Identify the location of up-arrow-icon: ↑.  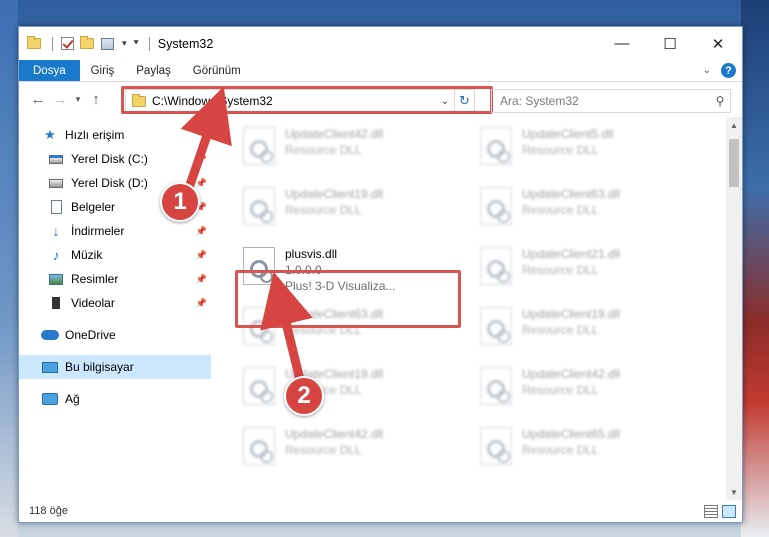
(96, 99).